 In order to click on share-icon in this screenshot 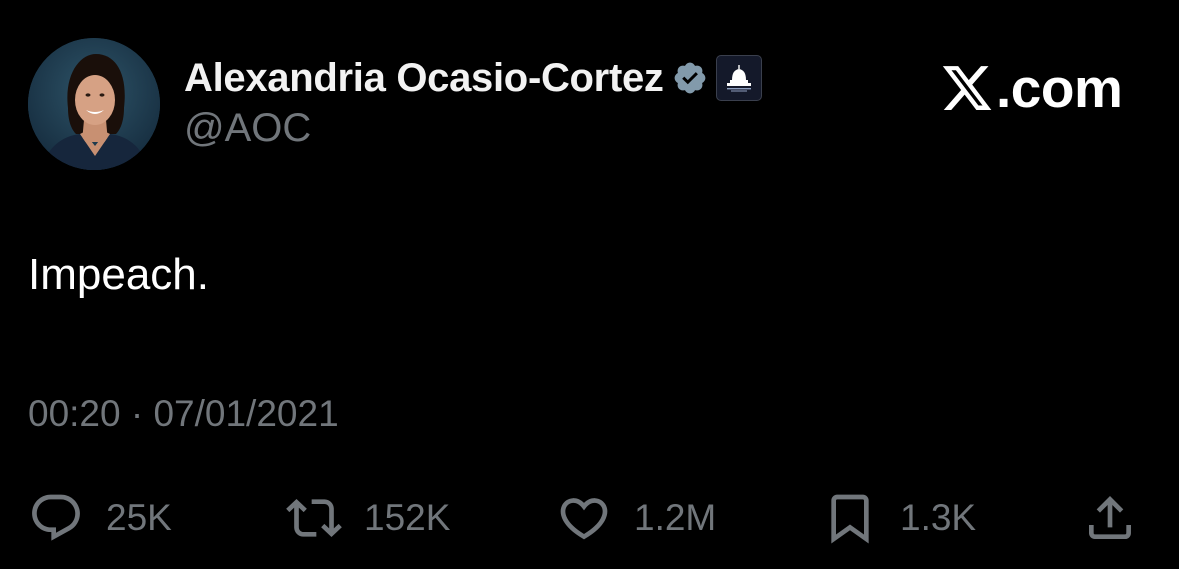, I will do `click(1110, 518)`.